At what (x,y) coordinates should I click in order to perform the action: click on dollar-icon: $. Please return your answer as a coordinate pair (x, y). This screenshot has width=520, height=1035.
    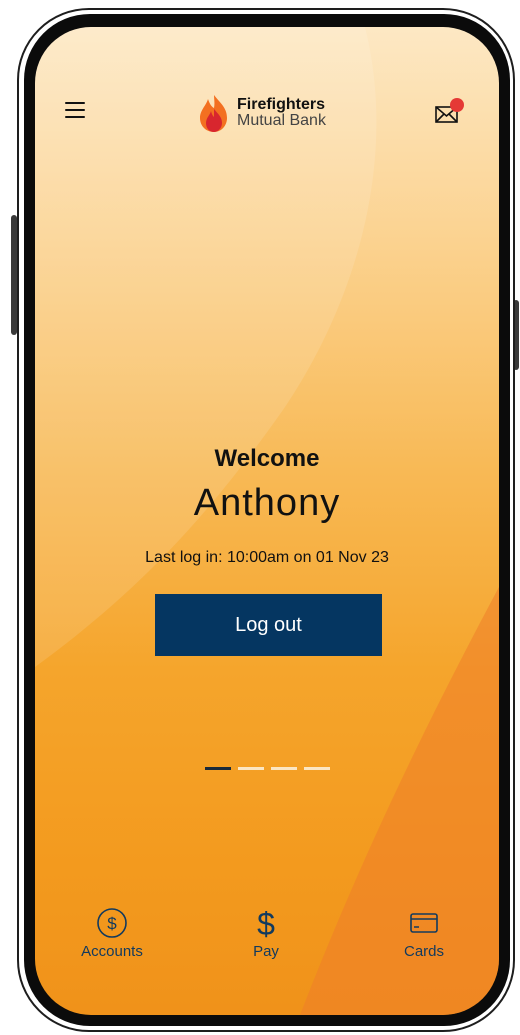
    Looking at the image, I should click on (266, 923).